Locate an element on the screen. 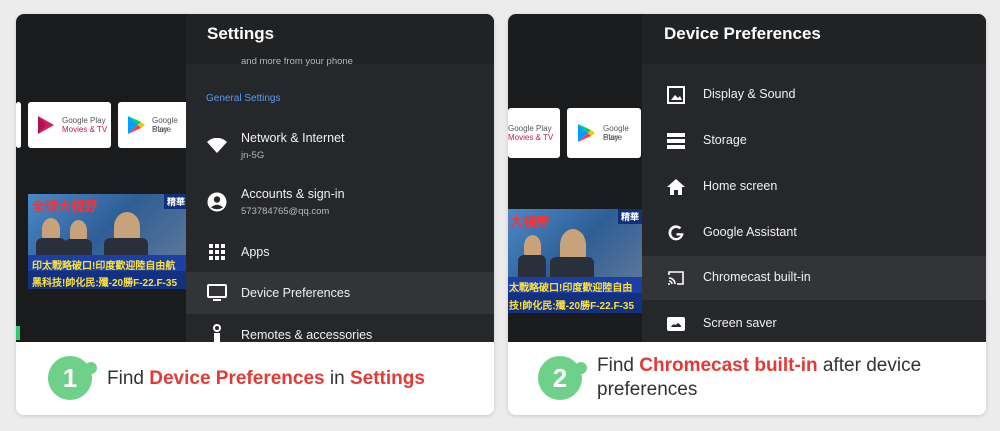 This screenshot has height=431, width=1000. section-label: General Settings is located at coordinates (243, 98).